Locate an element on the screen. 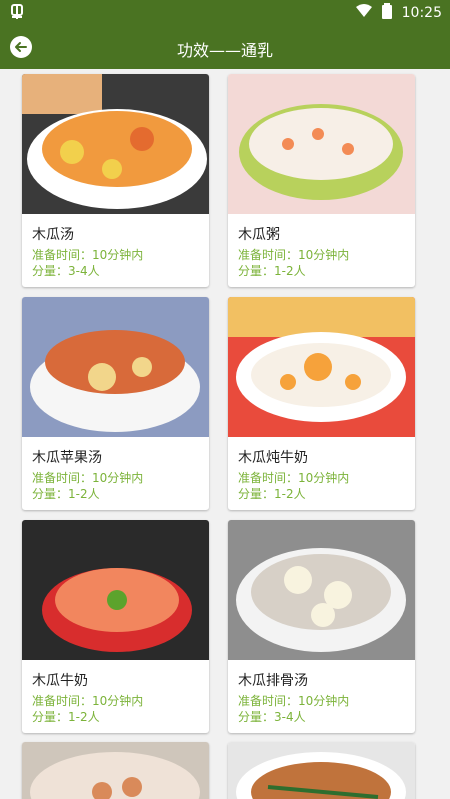 The image size is (450, 799). app-toolbar: 功效——通乳 is located at coordinates (225, 47).